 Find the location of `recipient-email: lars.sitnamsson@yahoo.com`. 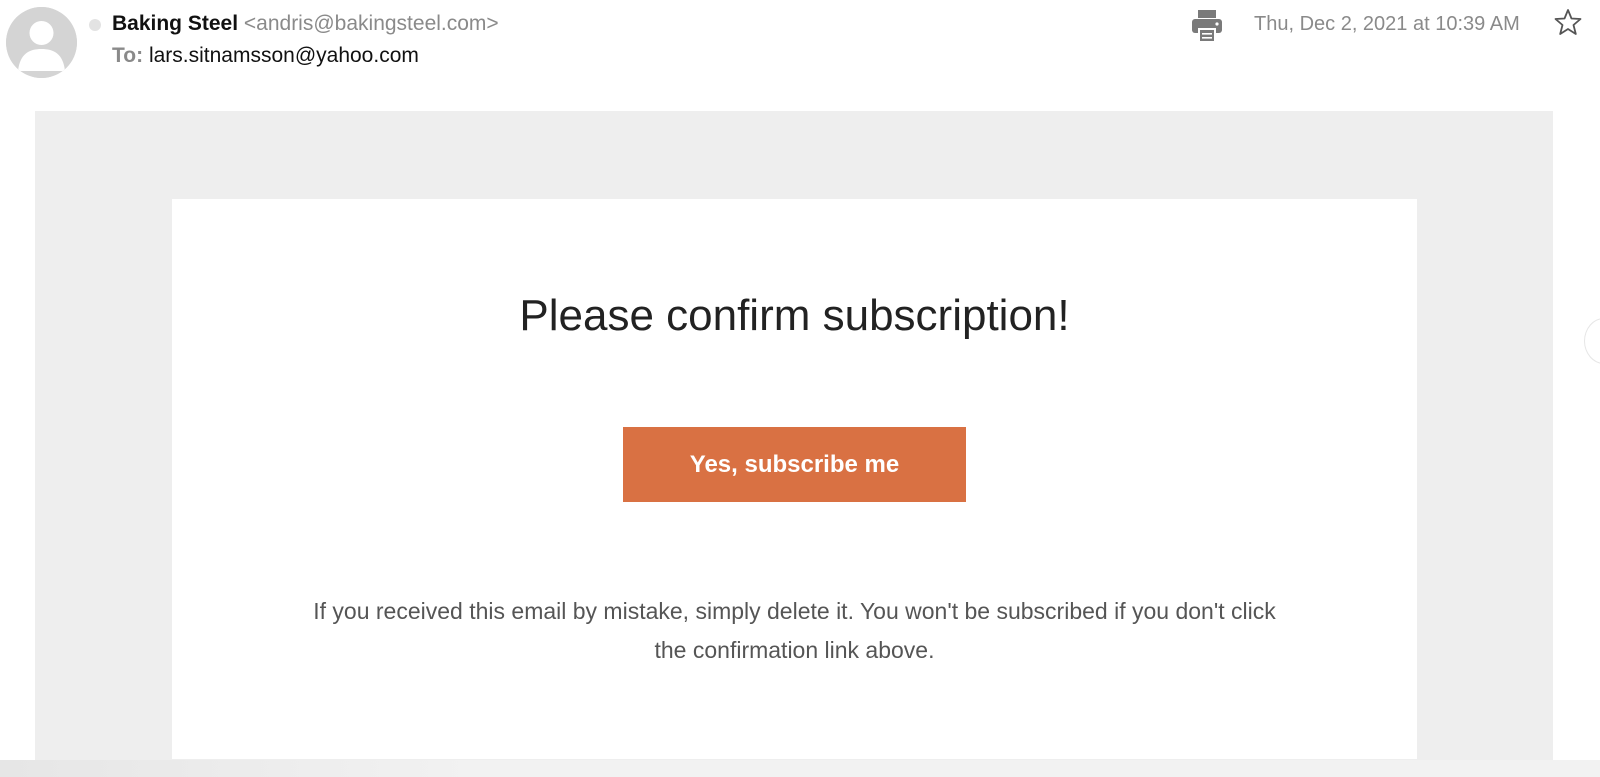

recipient-email: lars.sitnamsson@yahoo.com is located at coordinates (284, 55).